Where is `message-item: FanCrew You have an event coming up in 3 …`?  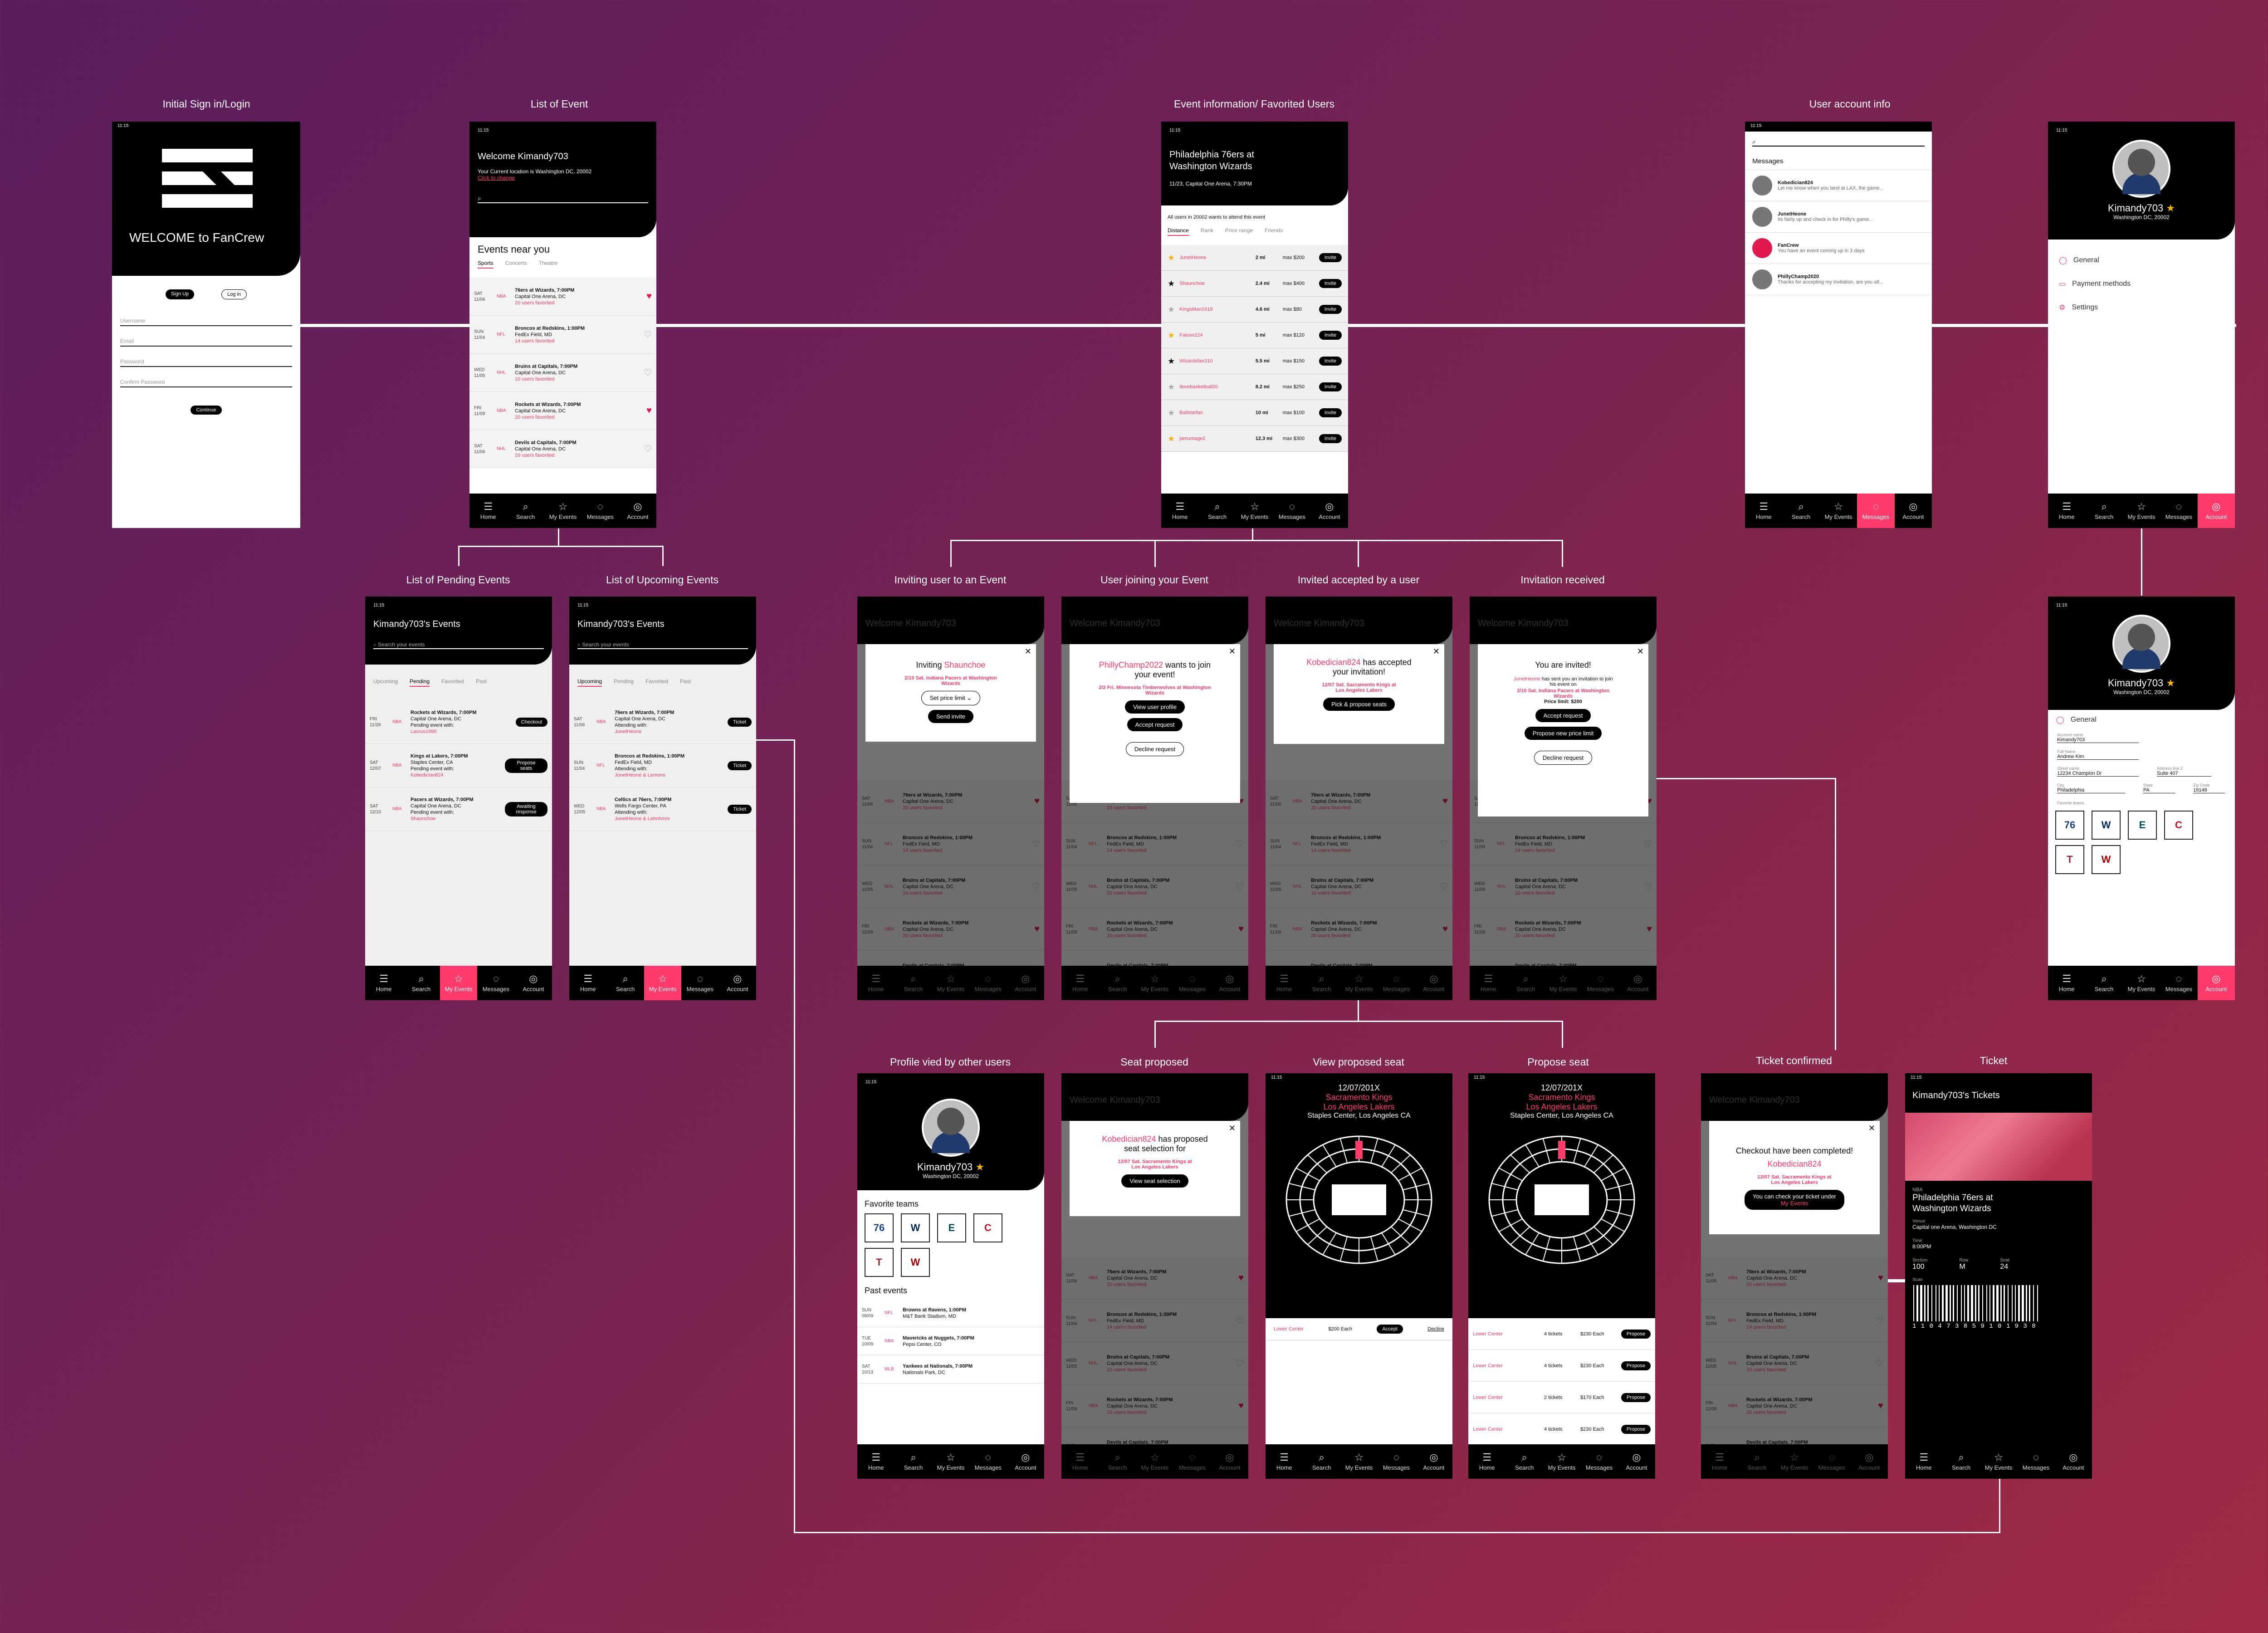
message-item: FanCrew You have an event coming up in 3 … is located at coordinates (1839, 249).